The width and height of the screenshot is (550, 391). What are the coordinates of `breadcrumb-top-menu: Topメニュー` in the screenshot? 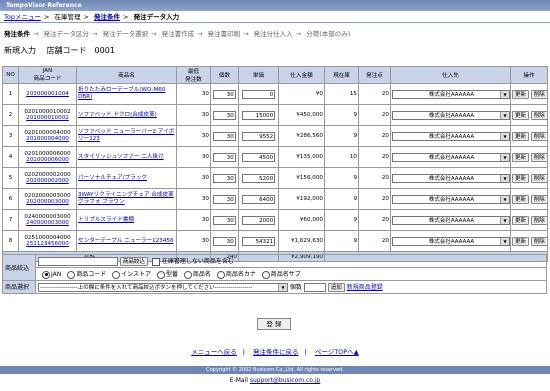 It's located at (22, 17).